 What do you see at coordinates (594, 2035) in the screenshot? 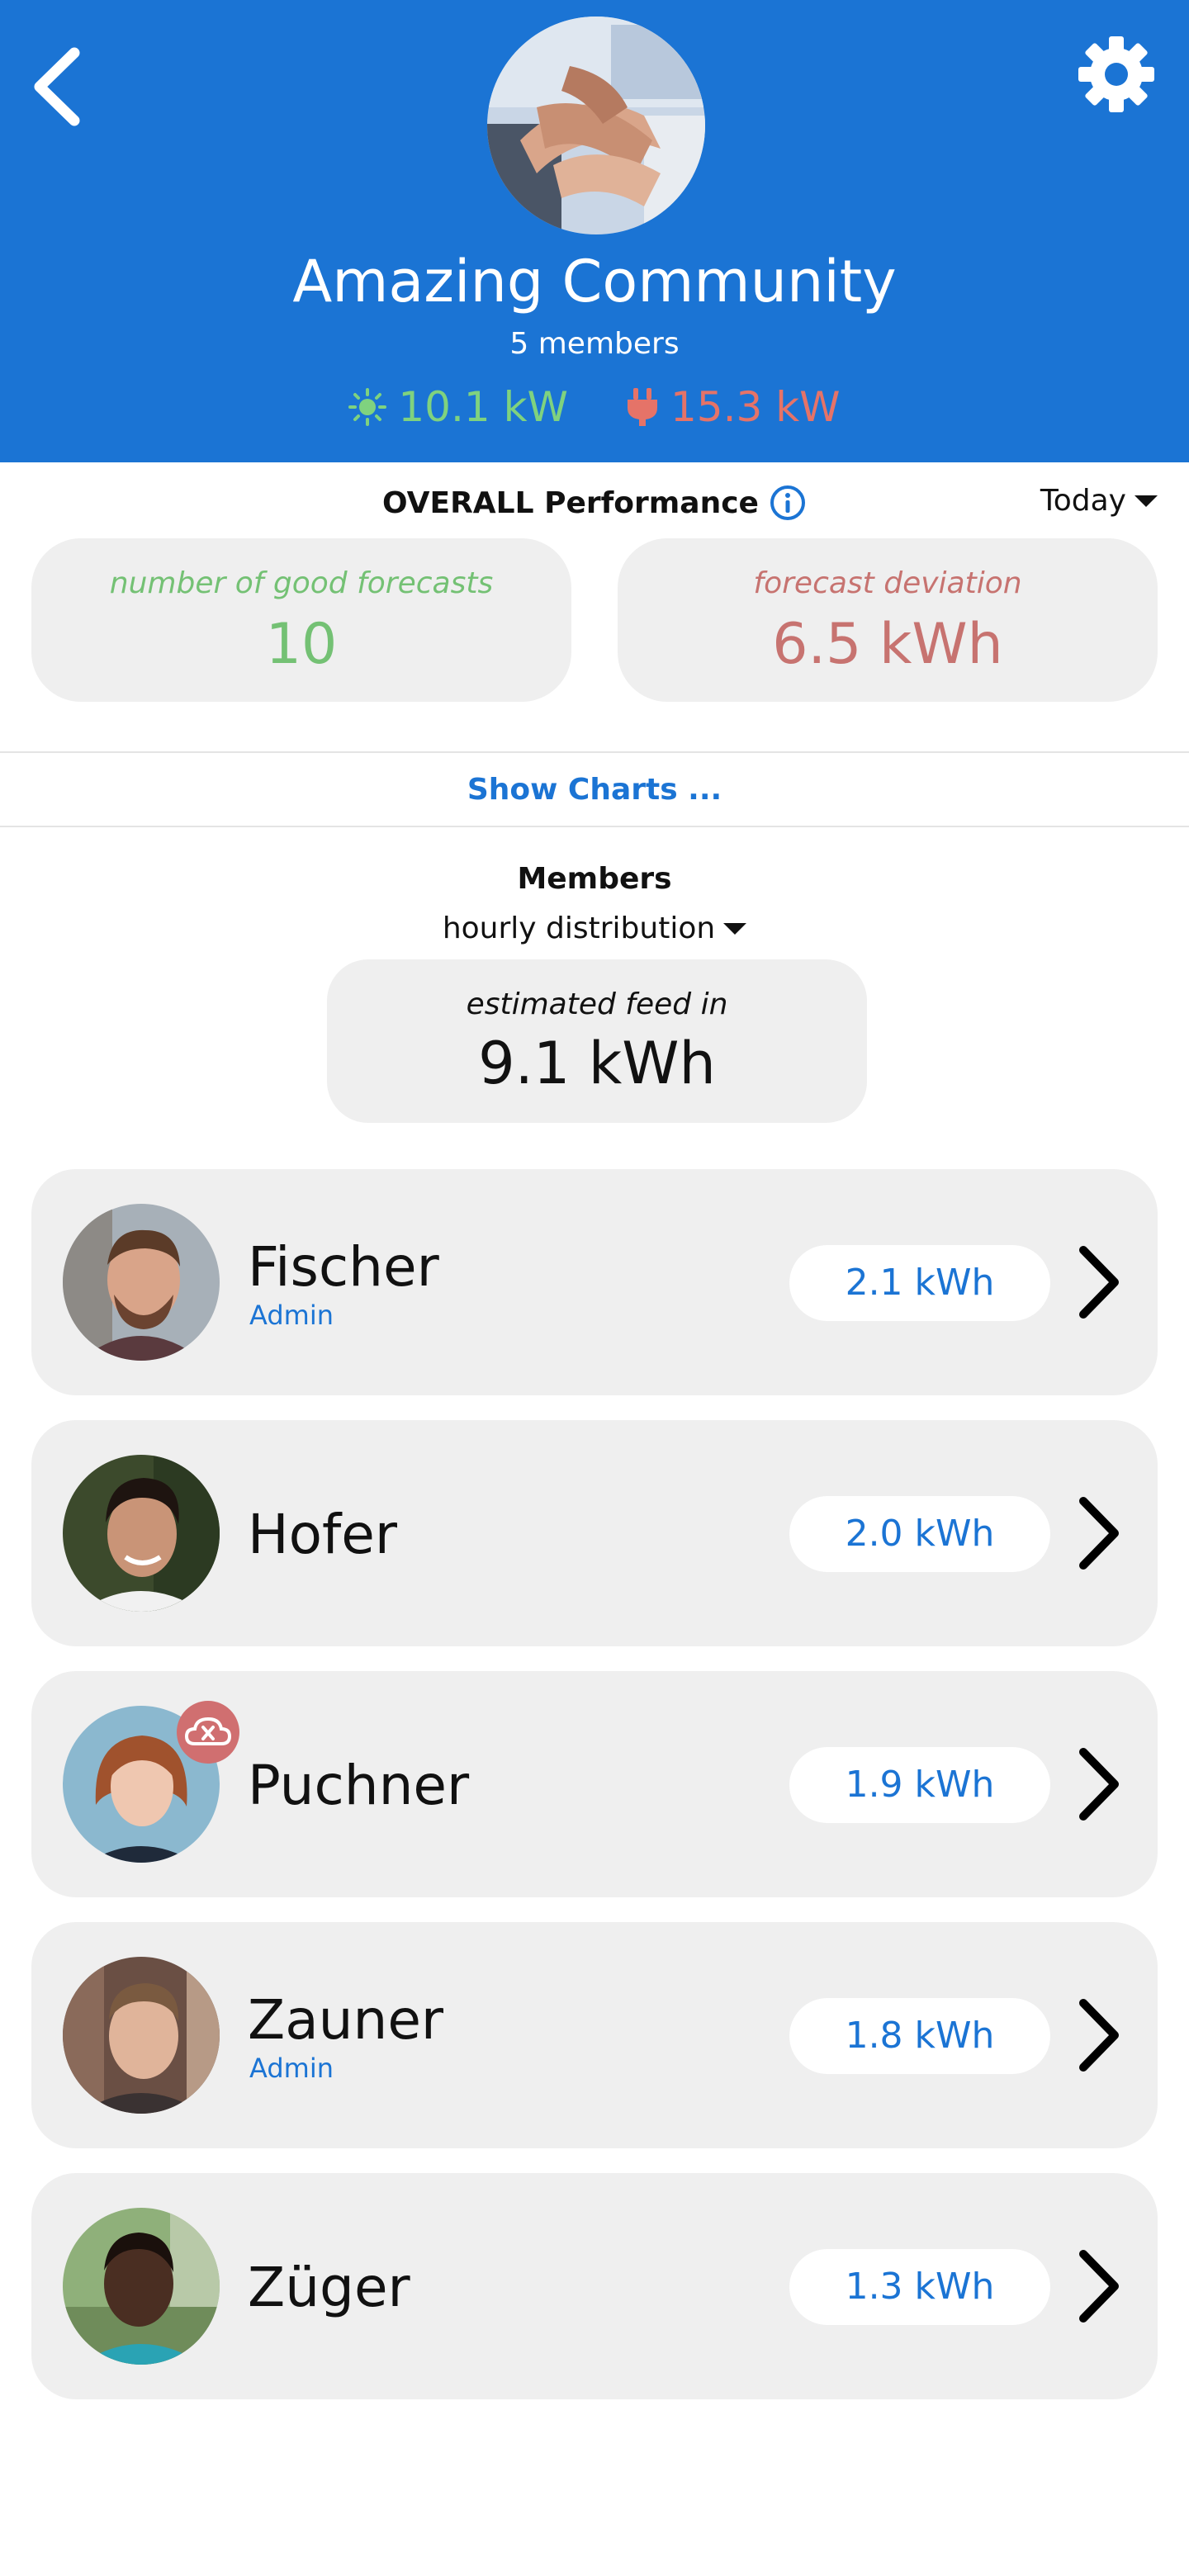
I see `member-card-zauner: Zauner Admin 1.8 kWh` at bounding box center [594, 2035].